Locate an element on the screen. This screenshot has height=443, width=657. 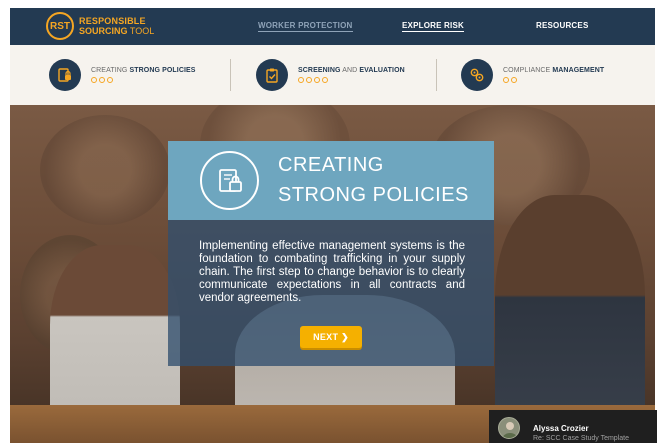
clipboard-check-icon is located at coordinates (272, 75).